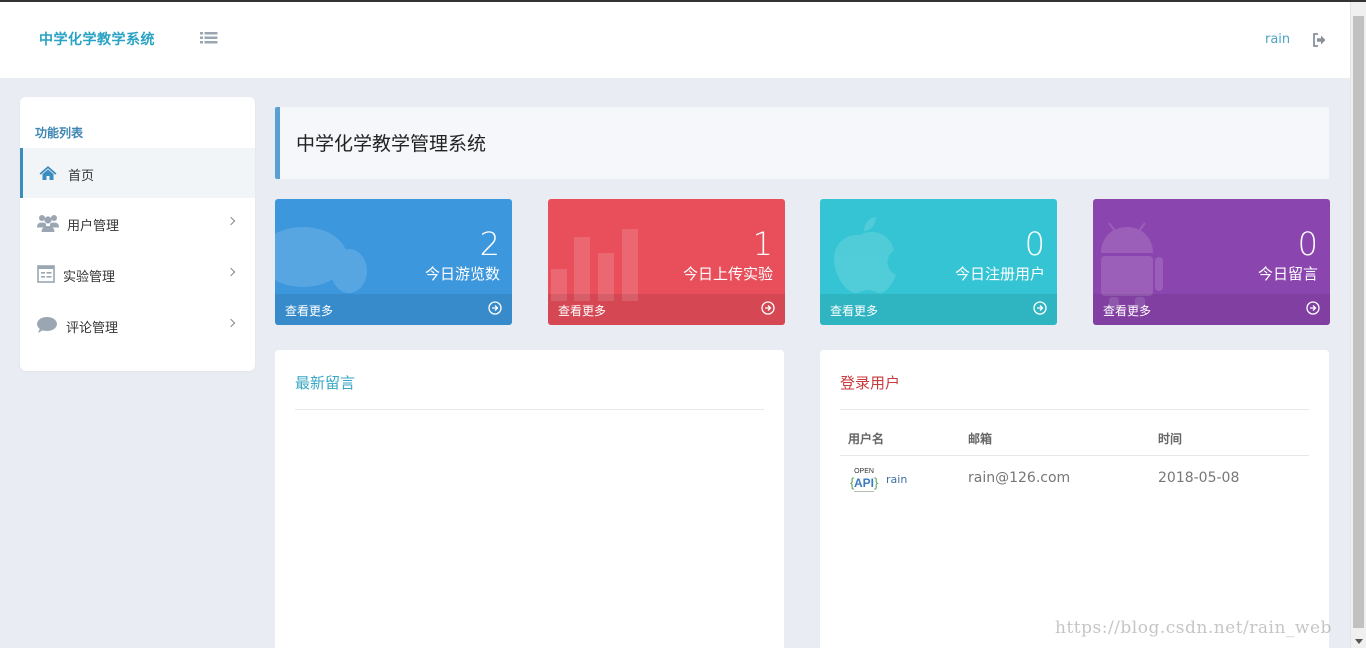  What do you see at coordinates (48, 223) in the screenshot?
I see `users-icon` at bounding box center [48, 223].